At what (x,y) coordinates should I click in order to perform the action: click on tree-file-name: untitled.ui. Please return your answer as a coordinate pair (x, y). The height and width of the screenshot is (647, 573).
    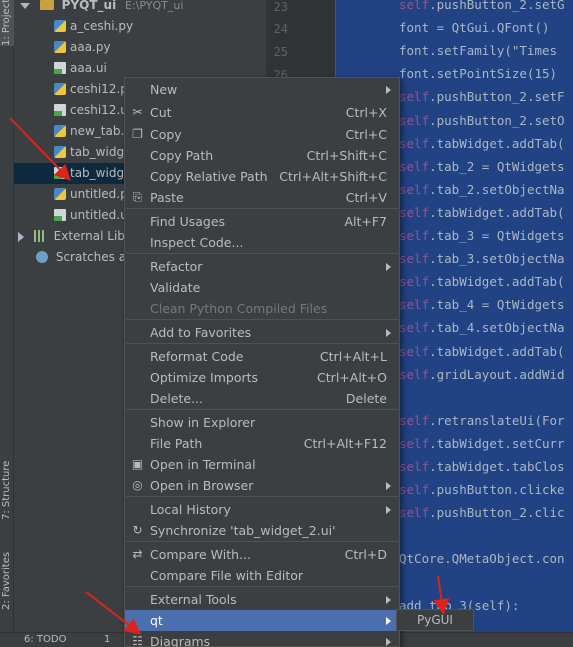
    Looking at the image, I should click on (101, 215).